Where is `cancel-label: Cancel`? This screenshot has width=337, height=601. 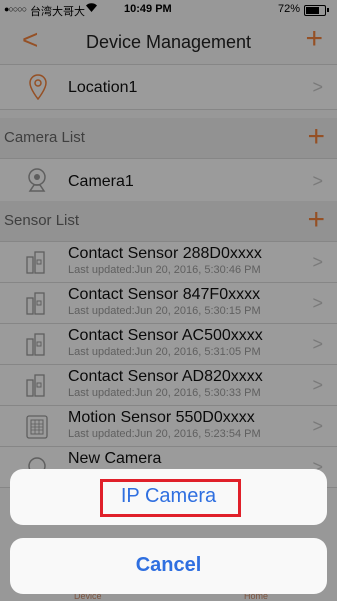
cancel-label: Cancel is located at coordinates (168, 565).